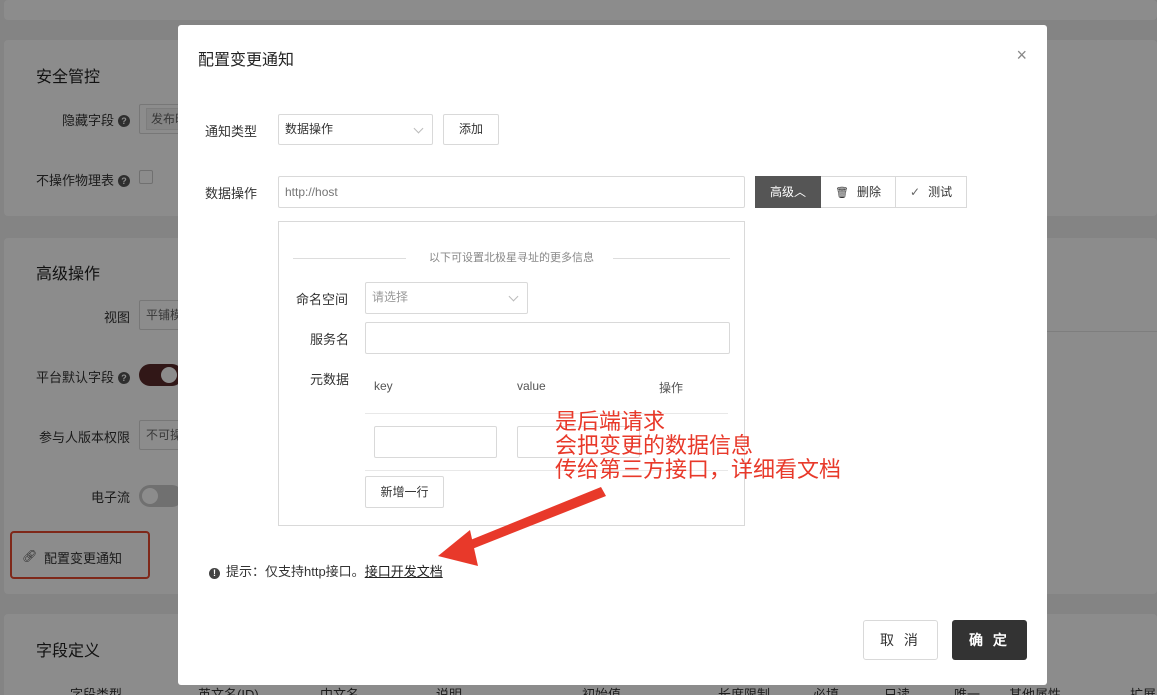 This screenshot has height=695, width=1157. I want to click on advanced-button: 高级︿, so click(788, 192).